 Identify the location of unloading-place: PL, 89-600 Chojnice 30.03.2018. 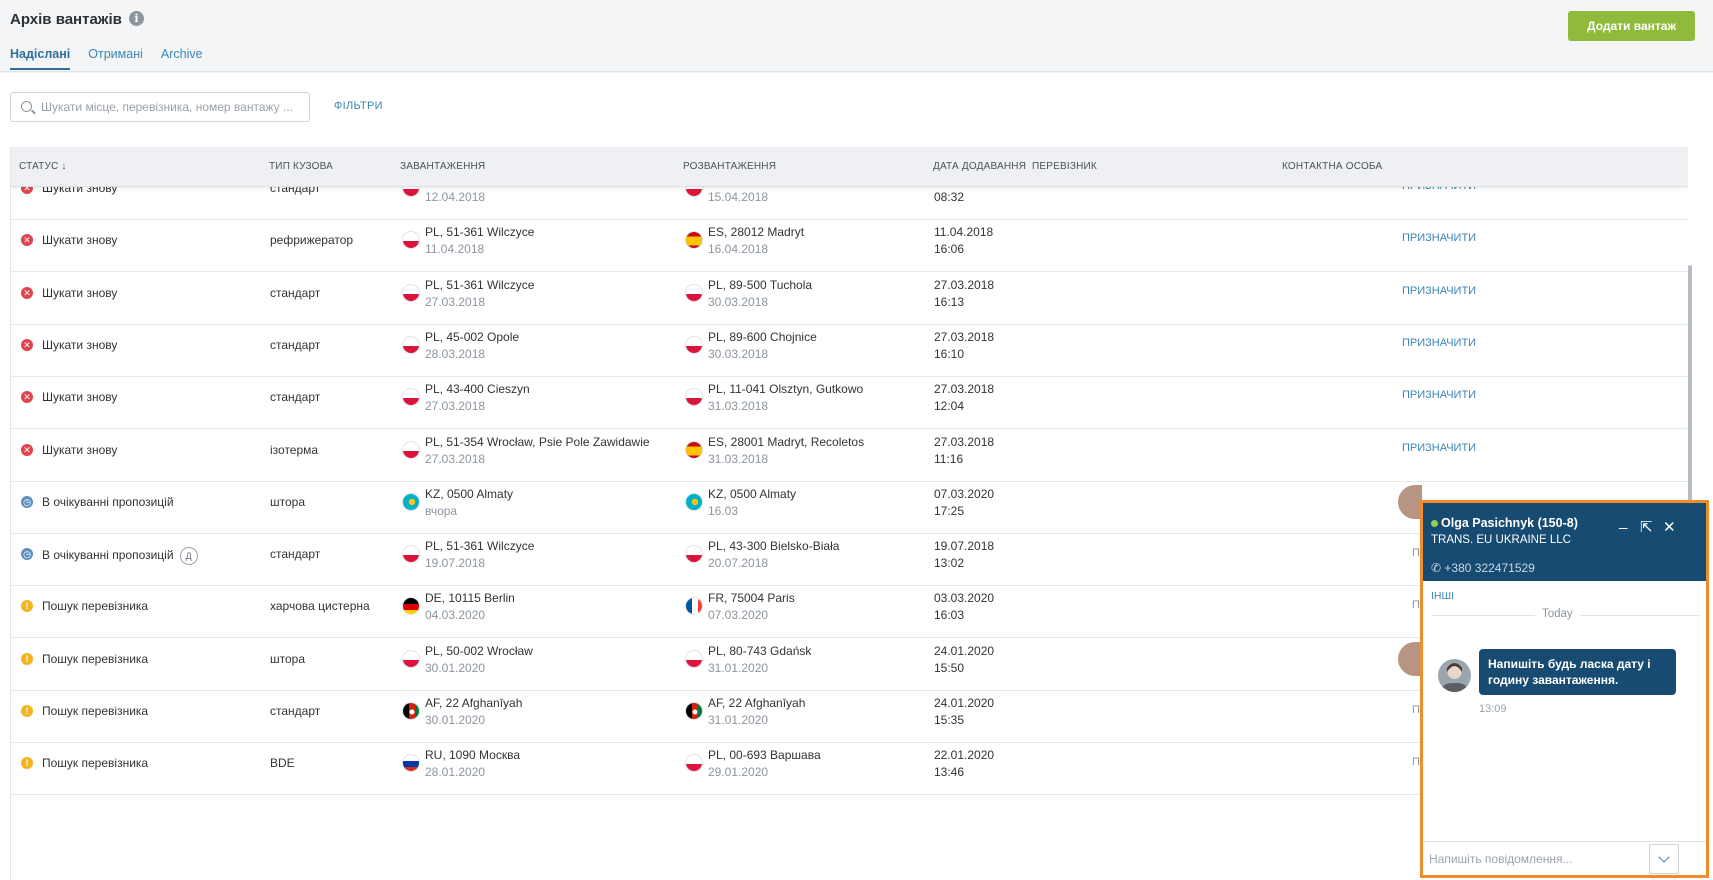
(762, 345).